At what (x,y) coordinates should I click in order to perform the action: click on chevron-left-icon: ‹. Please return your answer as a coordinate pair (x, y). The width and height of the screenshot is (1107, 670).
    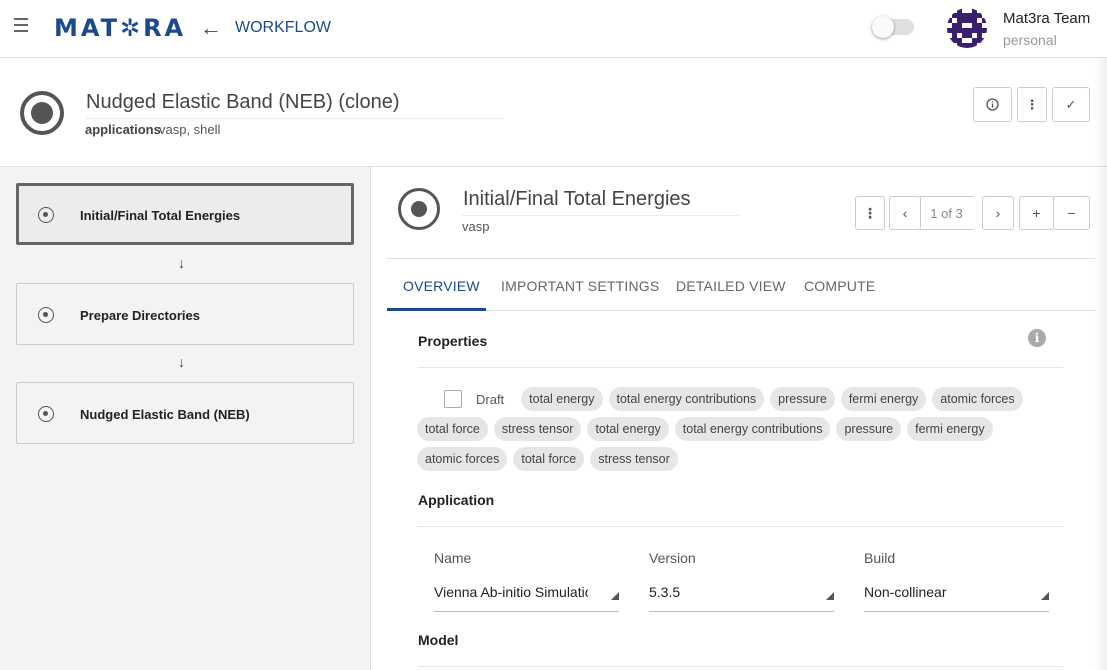
    Looking at the image, I should click on (905, 213).